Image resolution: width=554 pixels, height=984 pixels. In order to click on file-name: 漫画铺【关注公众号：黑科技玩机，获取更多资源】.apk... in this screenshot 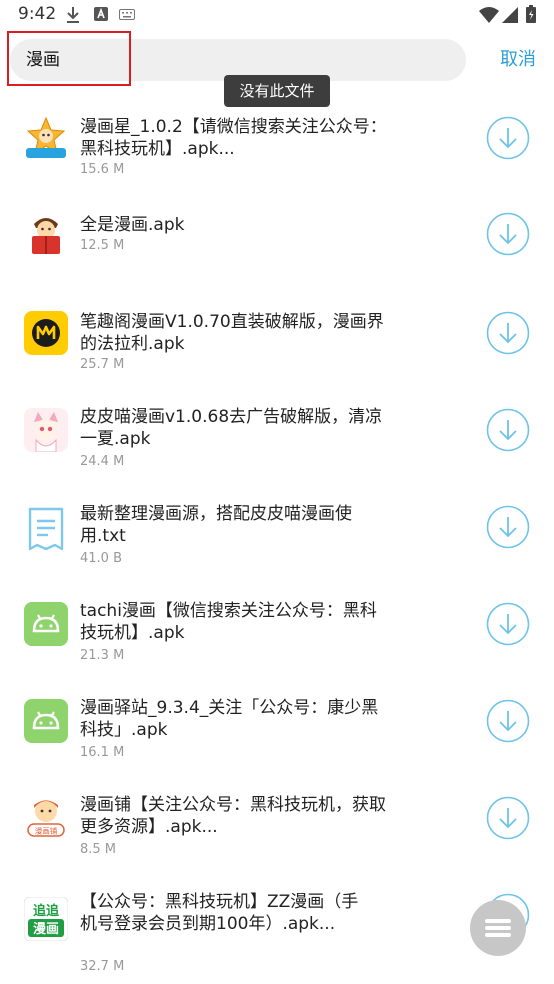, I will do `click(233, 816)`.